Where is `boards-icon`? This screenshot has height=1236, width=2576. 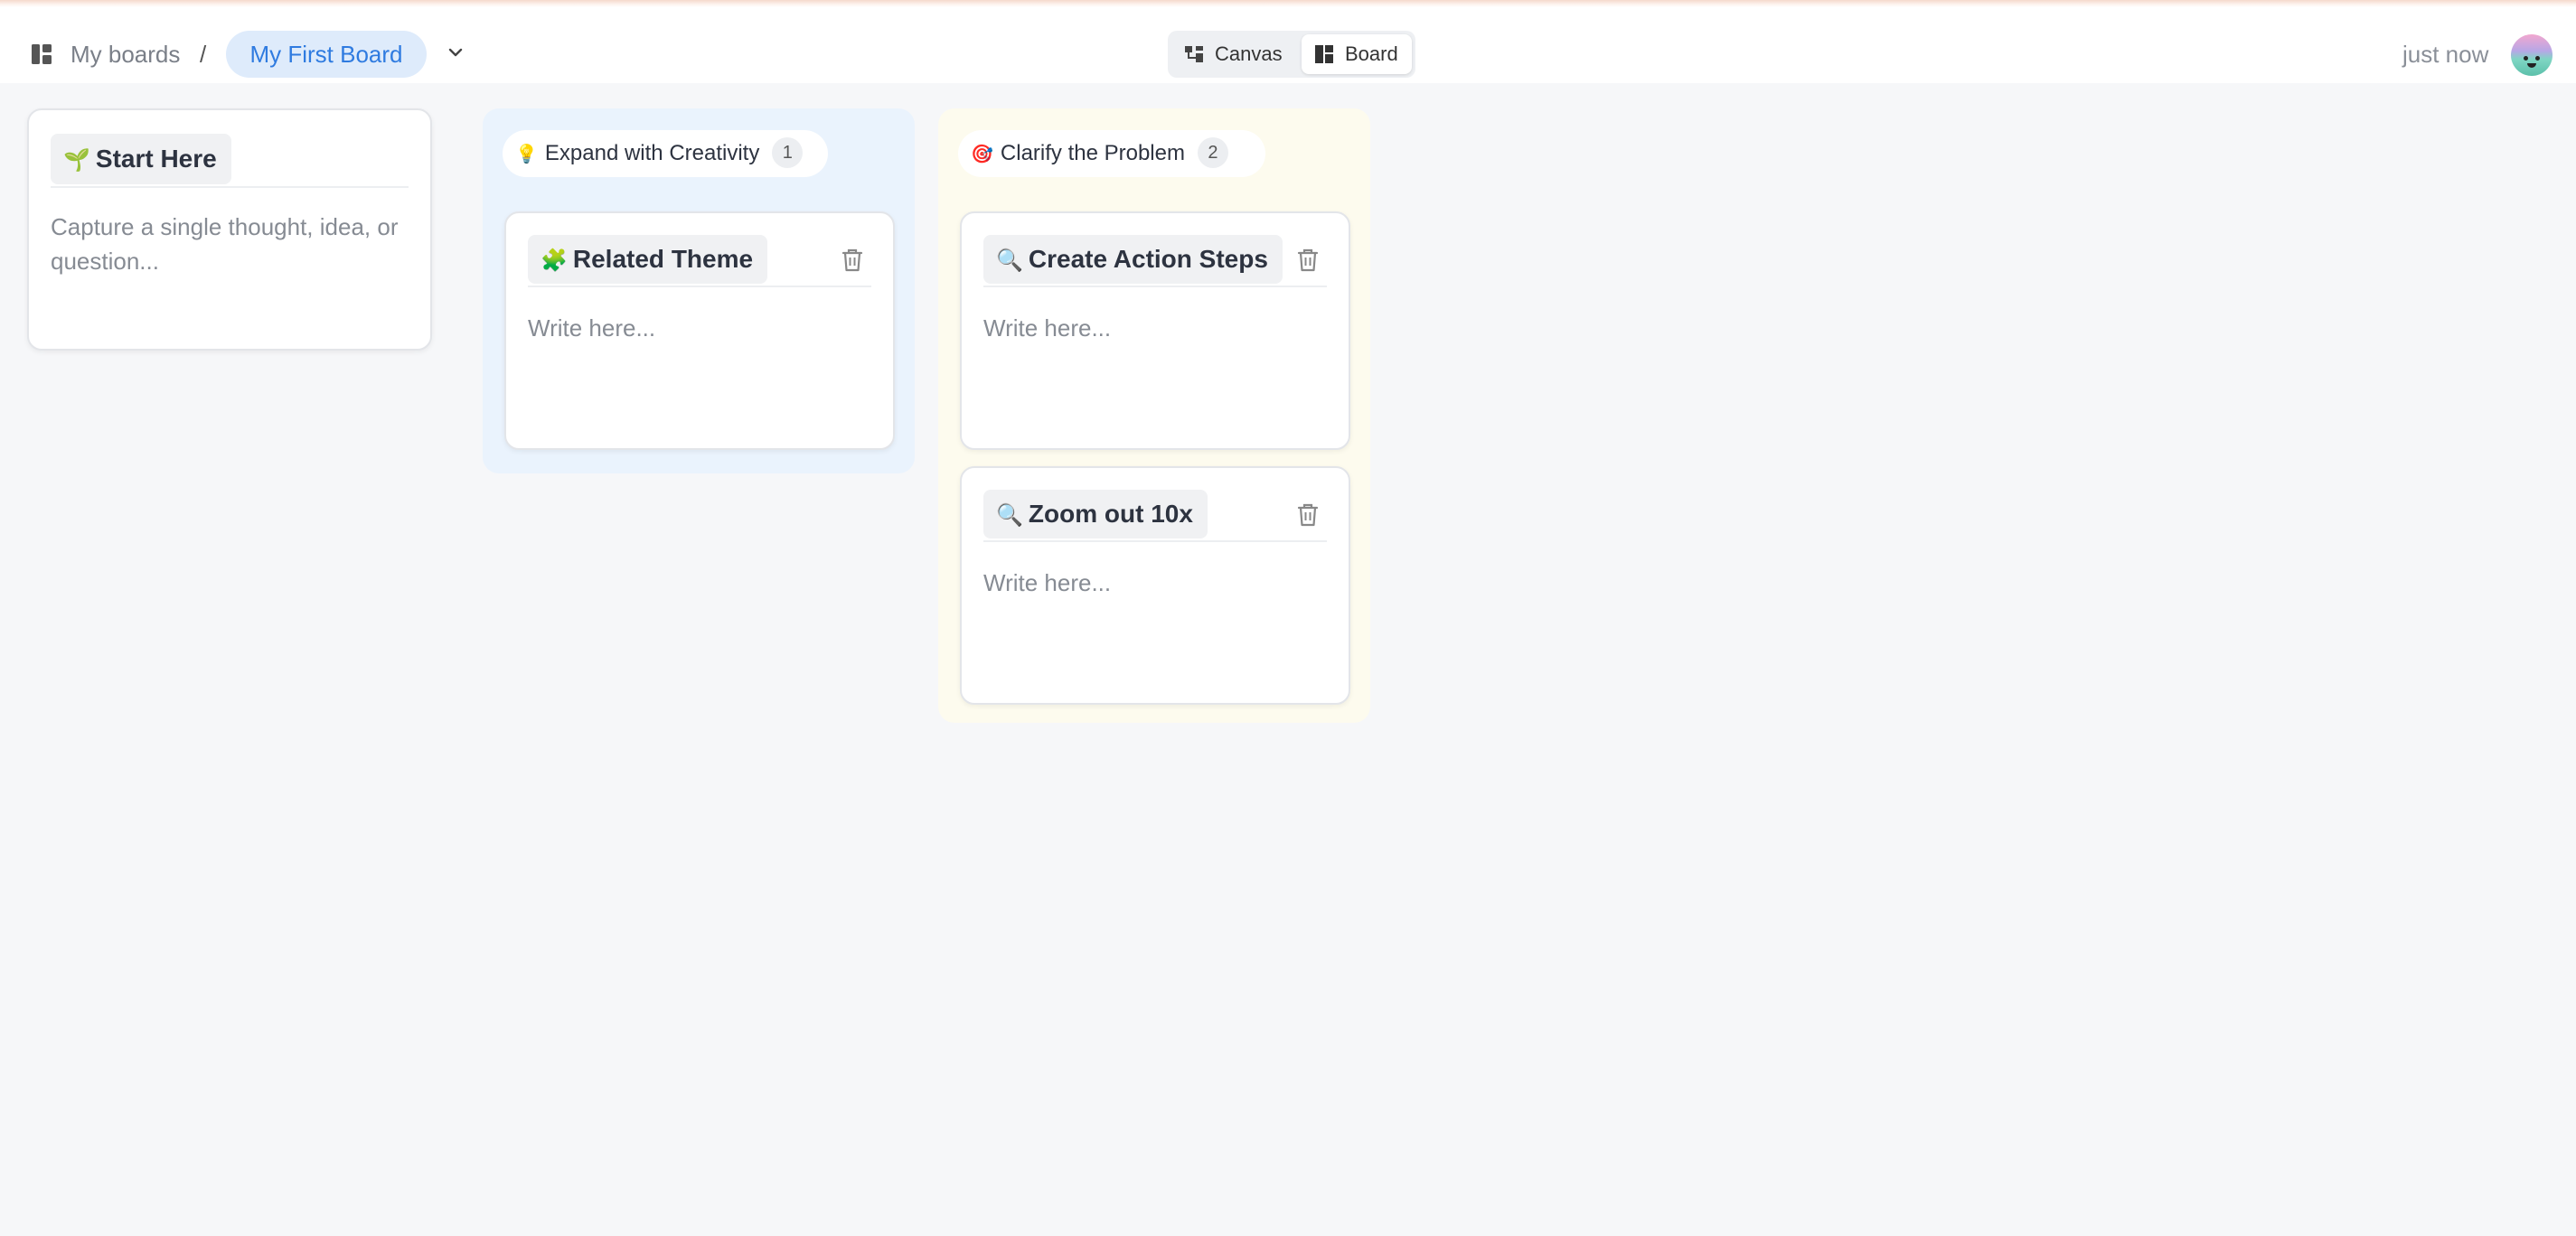 boards-icon is located at coordinates (42, 54).